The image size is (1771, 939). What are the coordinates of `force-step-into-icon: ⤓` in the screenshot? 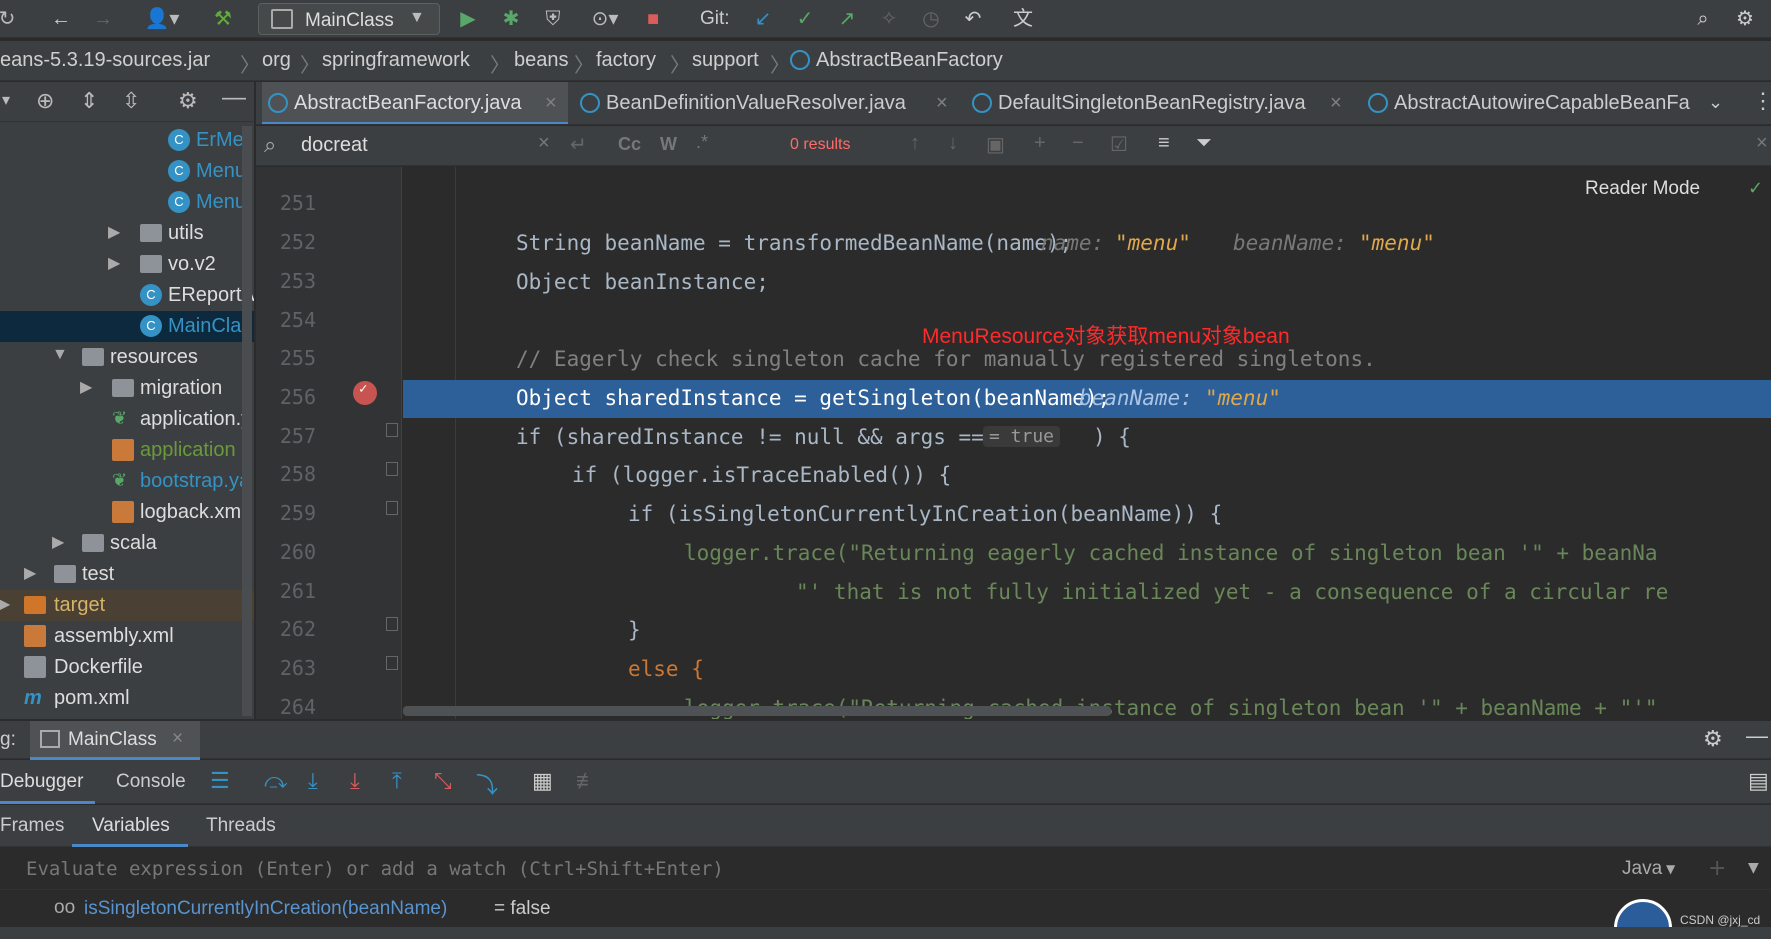 It's located at (355, 781).